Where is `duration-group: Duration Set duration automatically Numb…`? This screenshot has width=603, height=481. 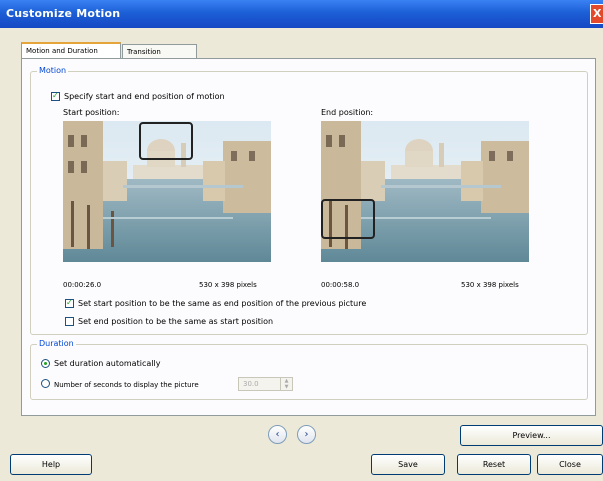
duration-group: Duration Set duration automatically Numb… is located at coordinates (309, 369).